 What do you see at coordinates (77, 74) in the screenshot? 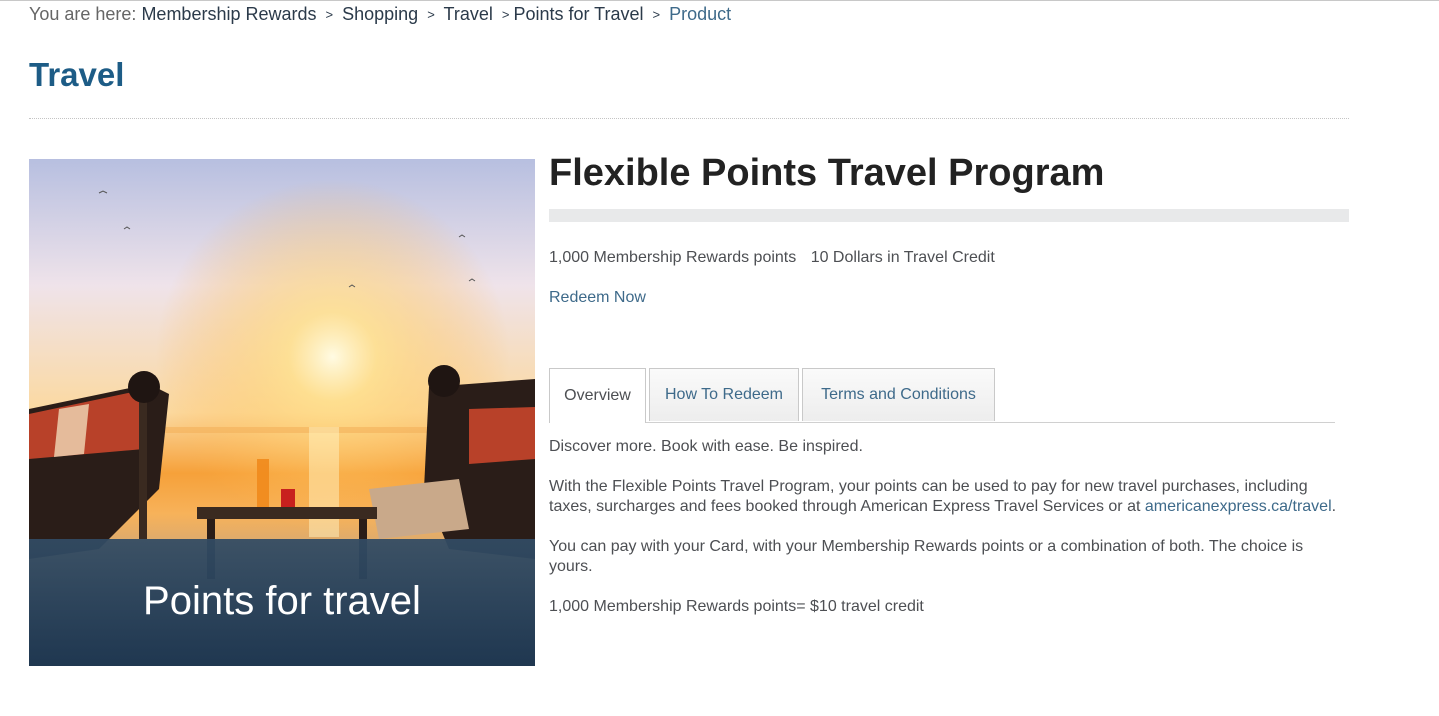
I see `page-title: Travel` at bounding box center [77, 74].